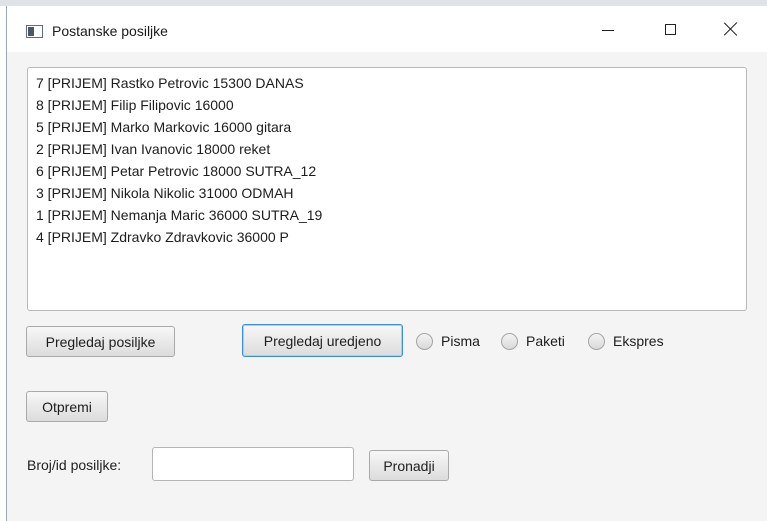  I want to click on close-icon, so click(731, 29).